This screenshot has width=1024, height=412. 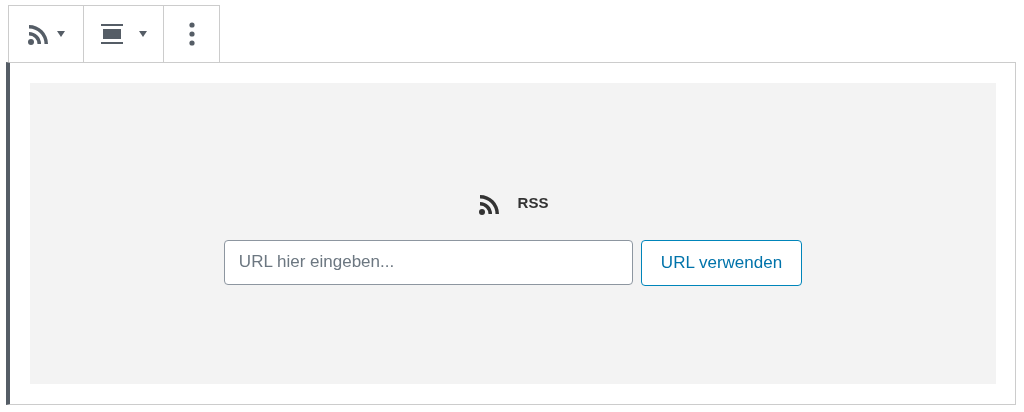 What do you see at coordinates (533, 203) in the screenshot?
I see `block-title: RSS` at bounding box center [533, 203].